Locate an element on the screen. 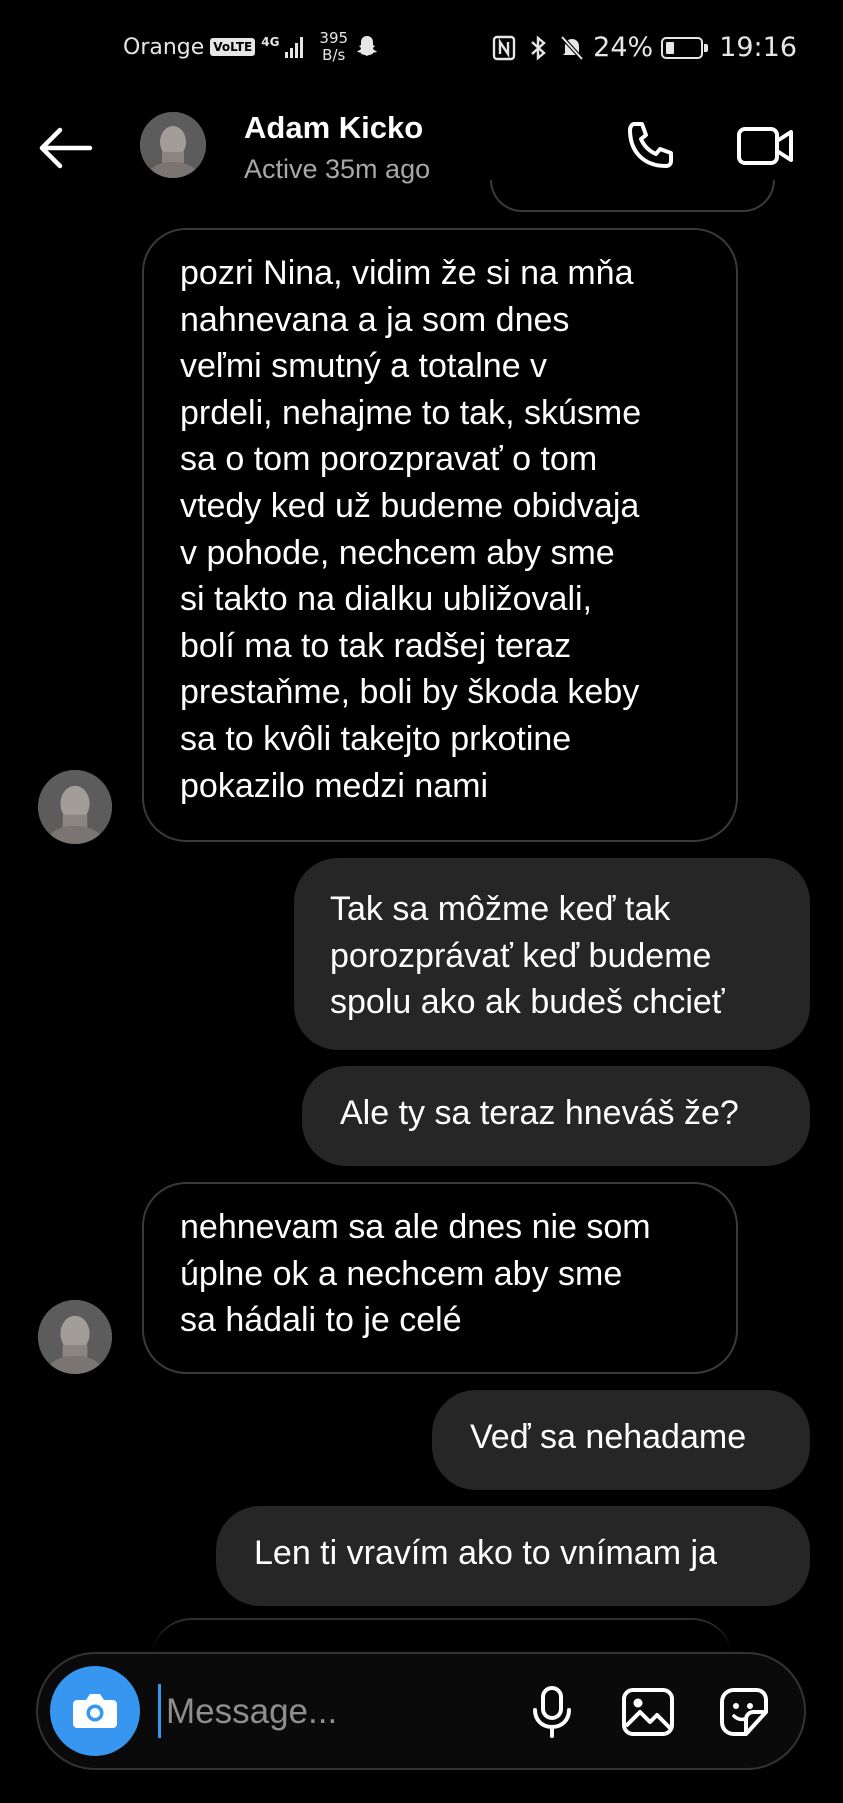 This screenshot has height=1803, width=843. back-arrow-icon is located at coordinates (65, 148).